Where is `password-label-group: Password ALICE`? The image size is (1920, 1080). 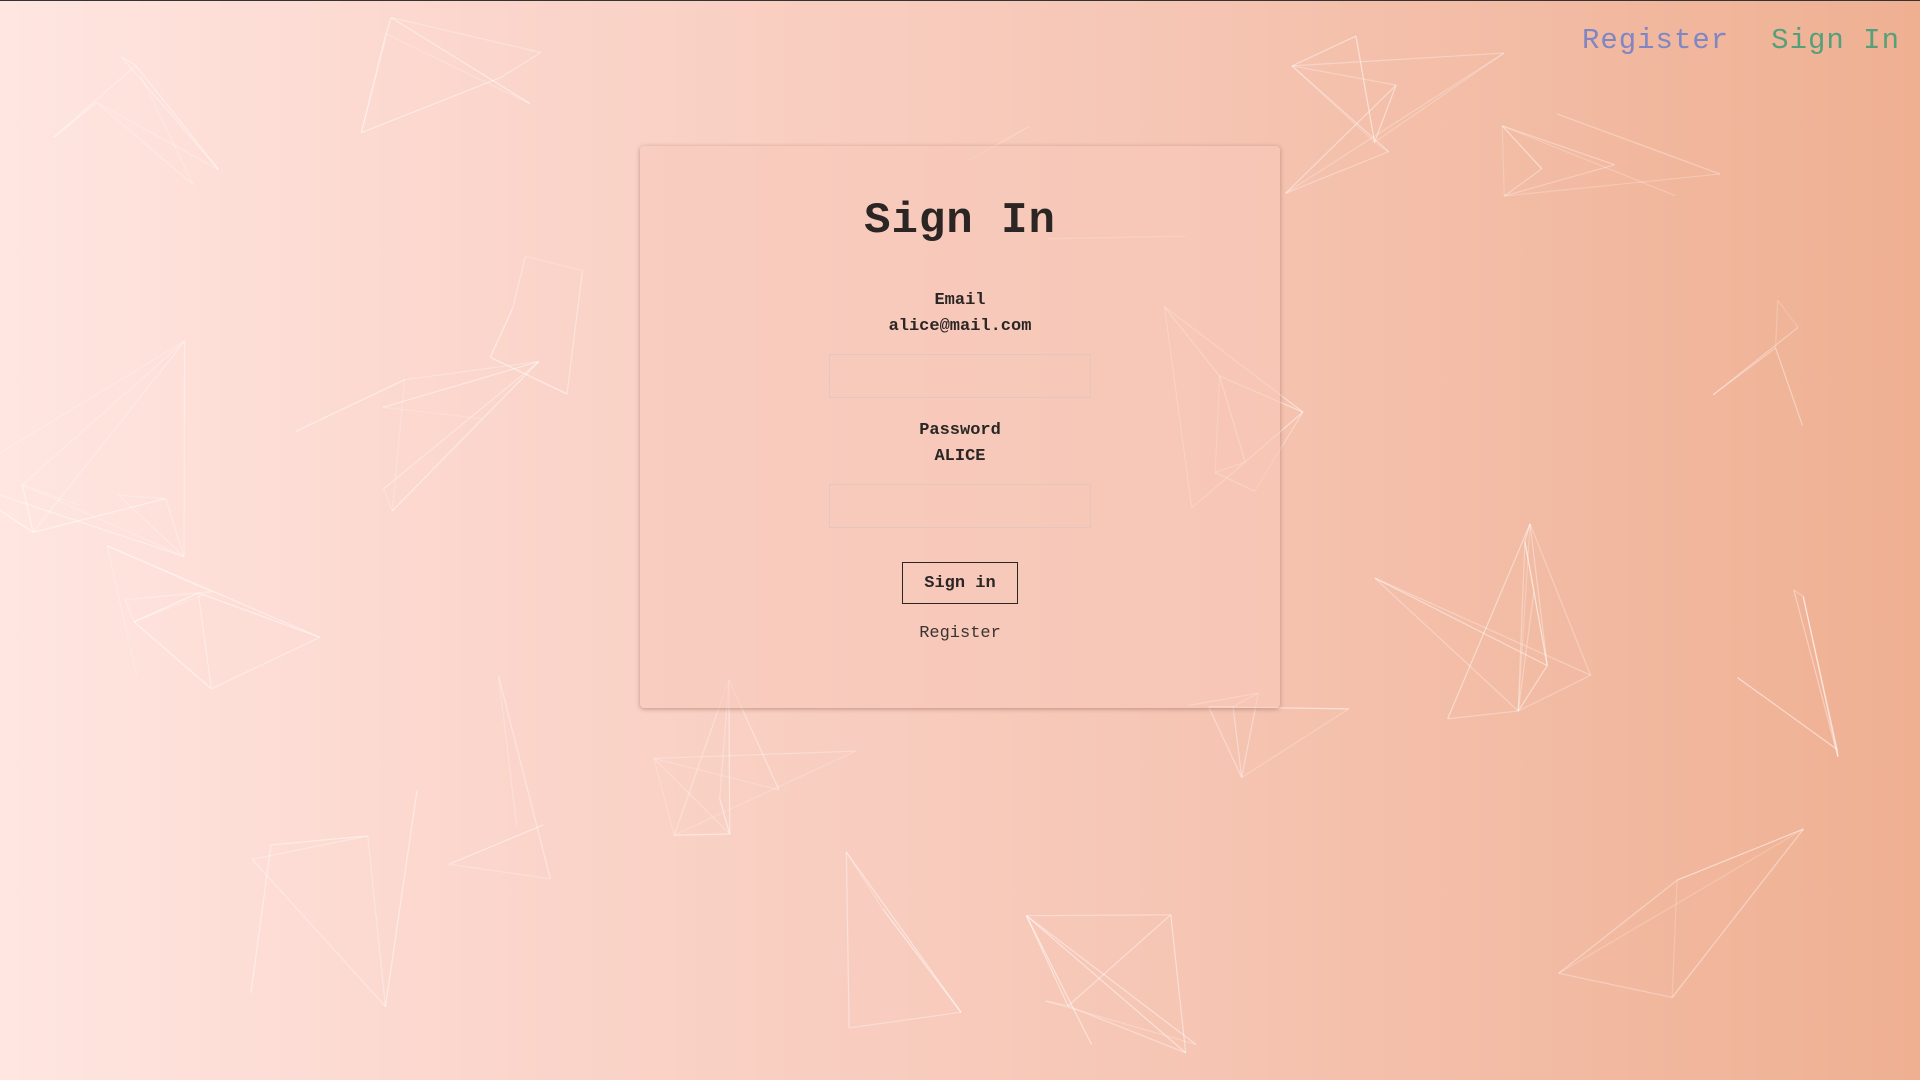 password-label-group: Password ALICE is located at coordinates (960, 444).